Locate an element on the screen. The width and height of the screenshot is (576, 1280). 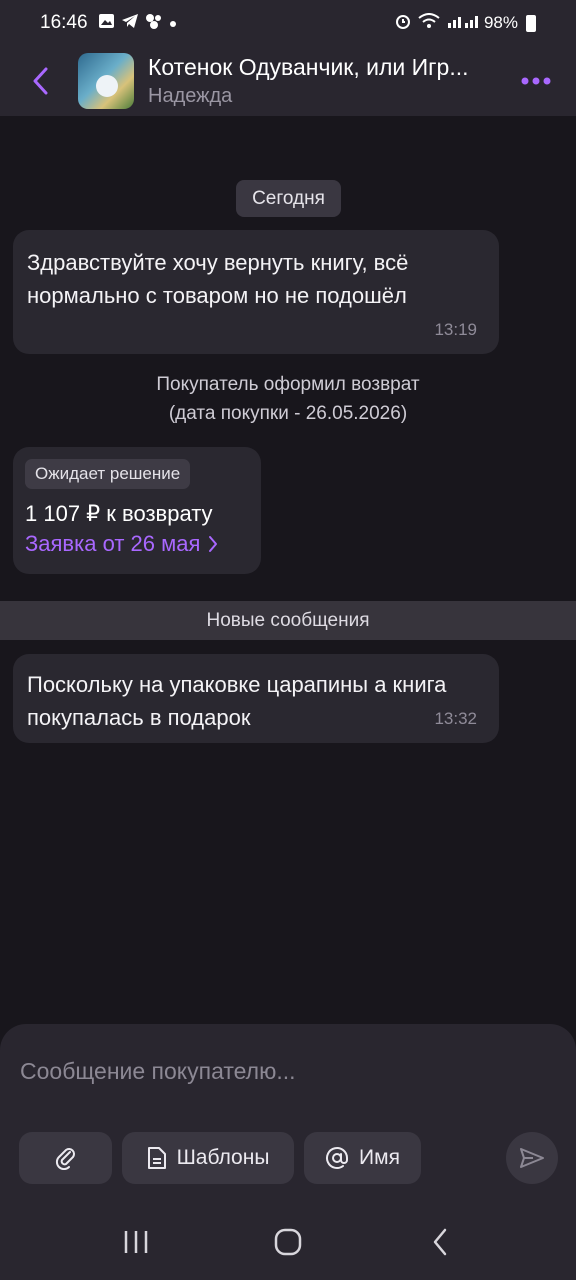
system-navigation-bar is located at coordinates (288, 1242).